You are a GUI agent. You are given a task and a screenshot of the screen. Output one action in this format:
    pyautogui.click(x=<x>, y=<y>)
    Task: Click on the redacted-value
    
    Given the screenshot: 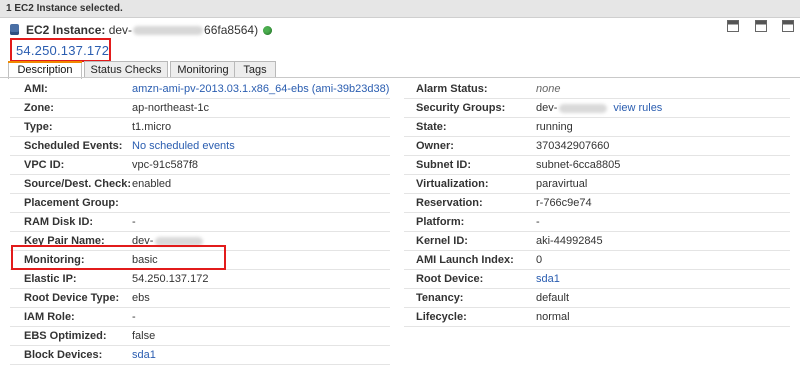 What is the action you would take?
    pyautogui.click(x=583, y=108)
    